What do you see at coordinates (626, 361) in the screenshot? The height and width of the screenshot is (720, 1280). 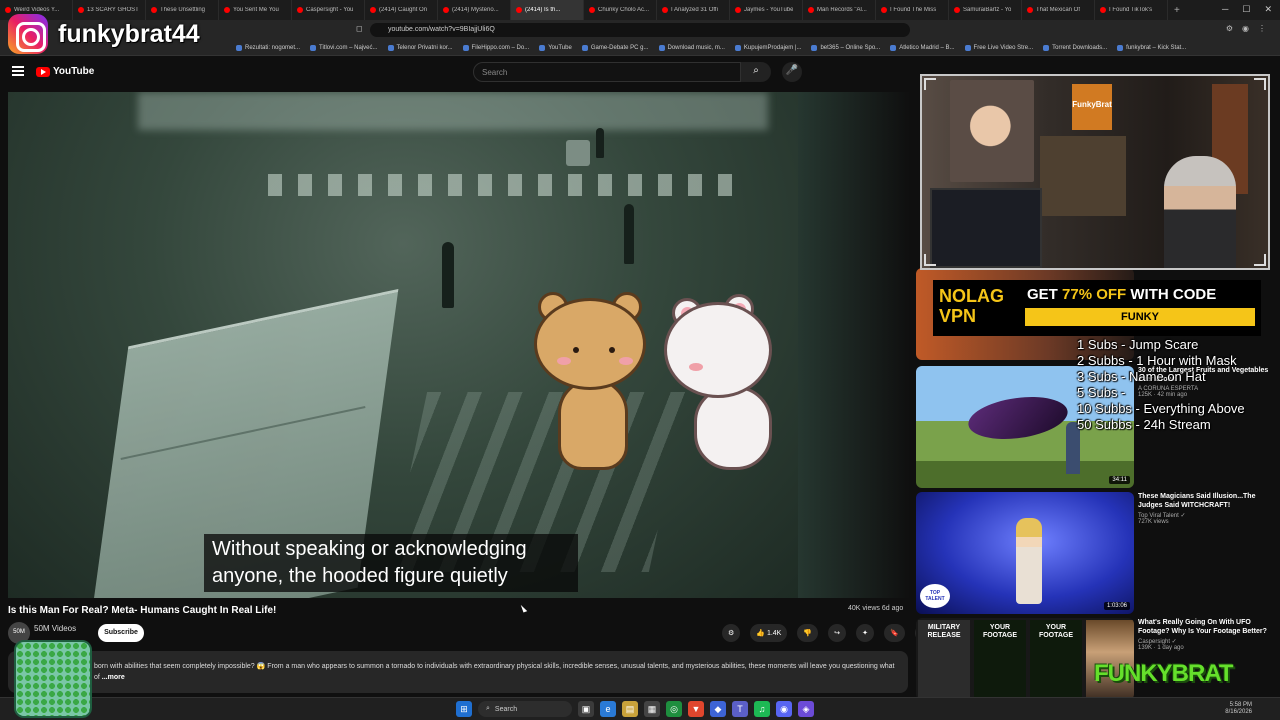 I see `bear-blush` at bounding box center [626, 361].